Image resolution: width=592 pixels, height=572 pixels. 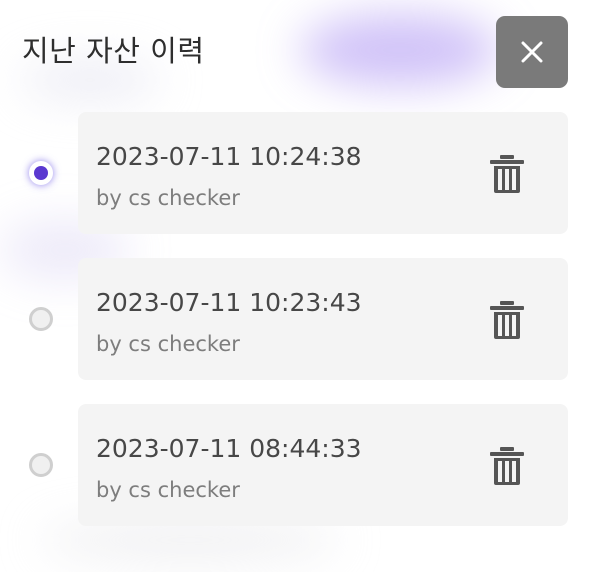 What do you see at coordinates (229, 448) in the screenshot?
I see `history-timestamp: 2023-07-11 08:44:33` at bounding box center [229, 448].